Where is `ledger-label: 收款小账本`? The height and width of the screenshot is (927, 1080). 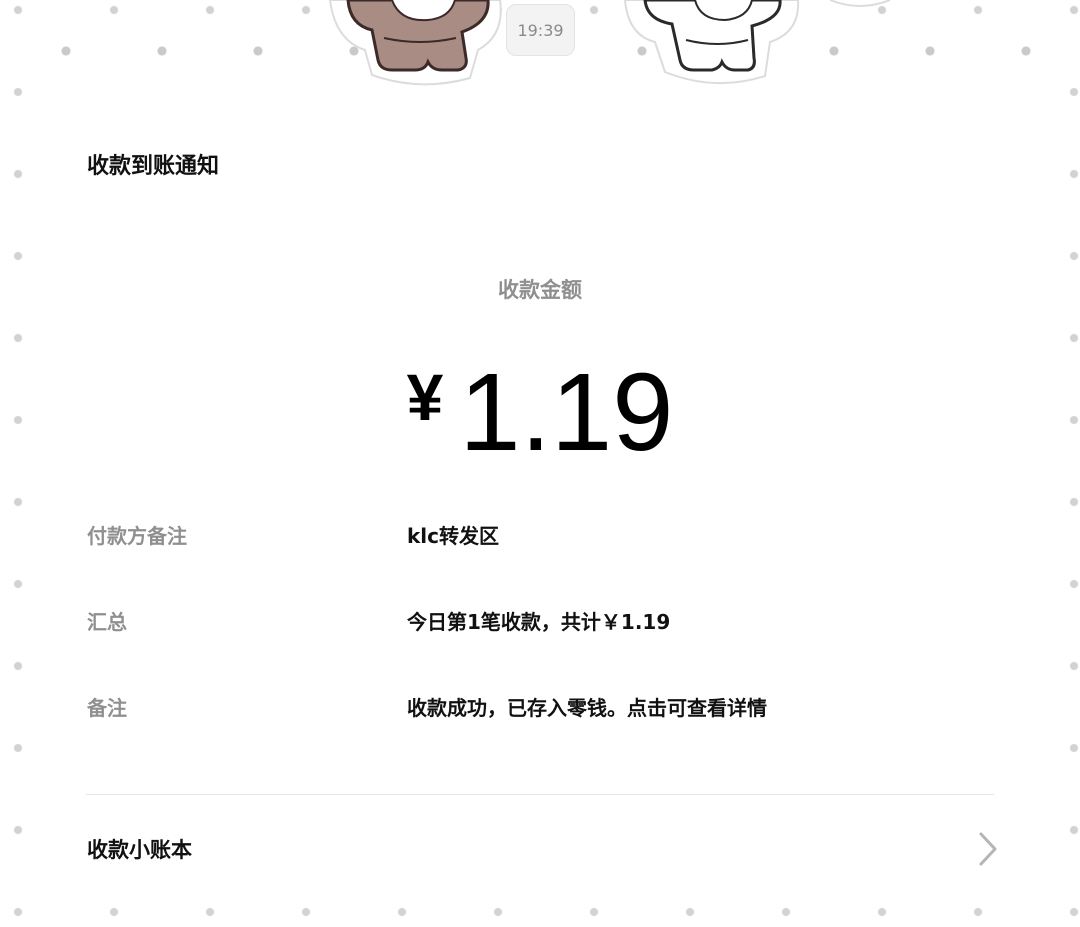 ledger-label: 收款小账本 is located at coordinates (139, 850).